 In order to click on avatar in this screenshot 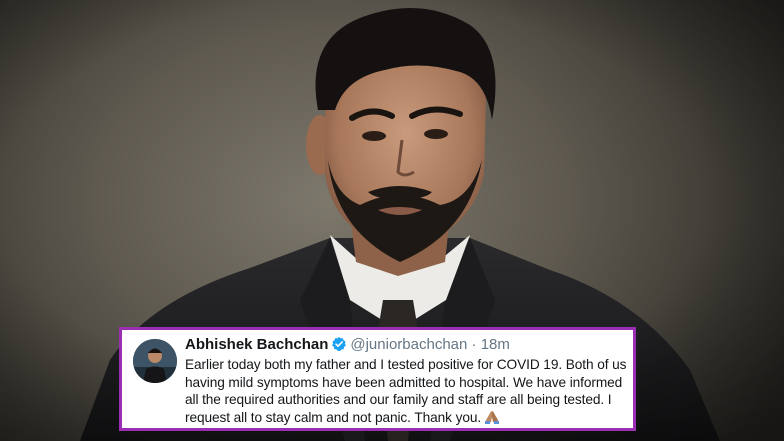, I will do `click(155, 361)`.